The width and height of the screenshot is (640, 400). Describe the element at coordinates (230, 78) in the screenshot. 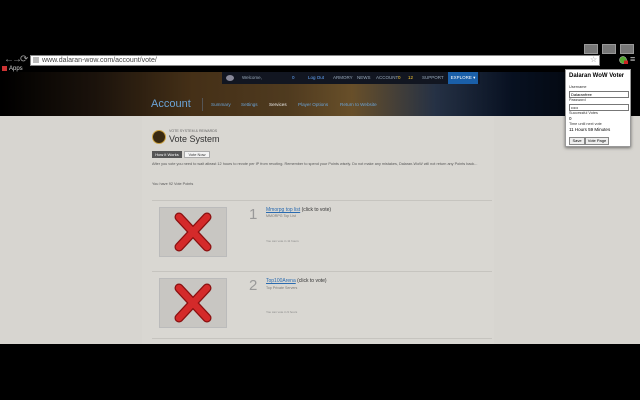

I see `site-logo-icon` at that location.